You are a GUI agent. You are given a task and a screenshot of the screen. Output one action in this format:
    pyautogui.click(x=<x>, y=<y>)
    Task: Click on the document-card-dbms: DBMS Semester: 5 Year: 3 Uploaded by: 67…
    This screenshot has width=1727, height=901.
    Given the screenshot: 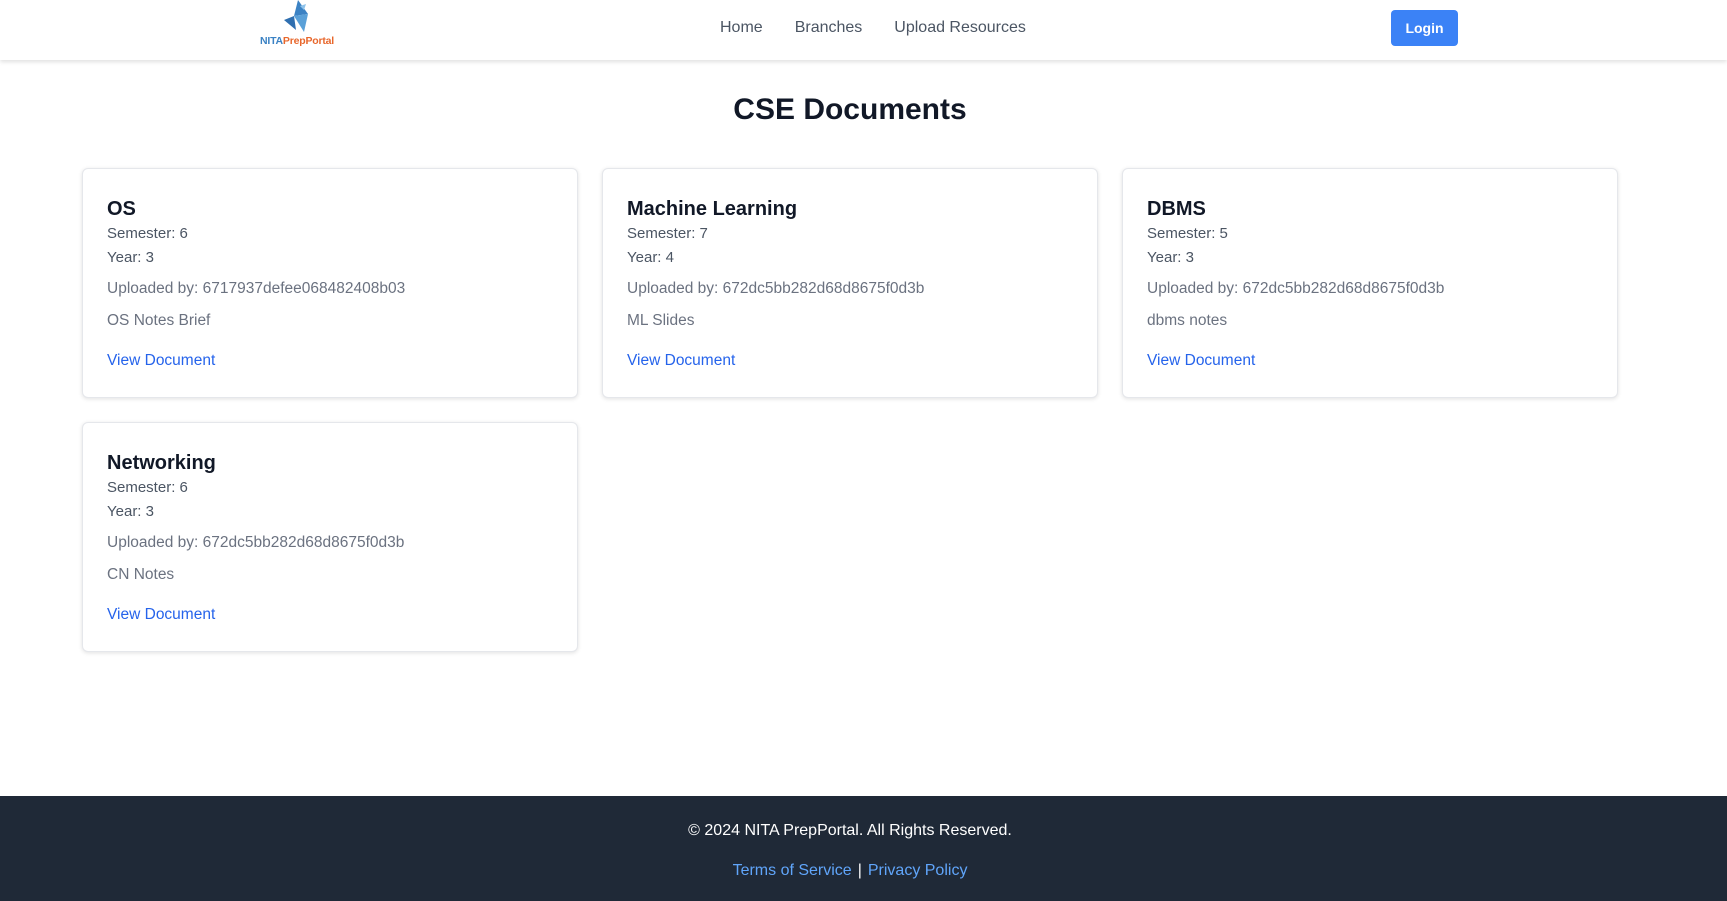 What is the action you would take?
    pyautogui.click(x=1370, y=283)
    